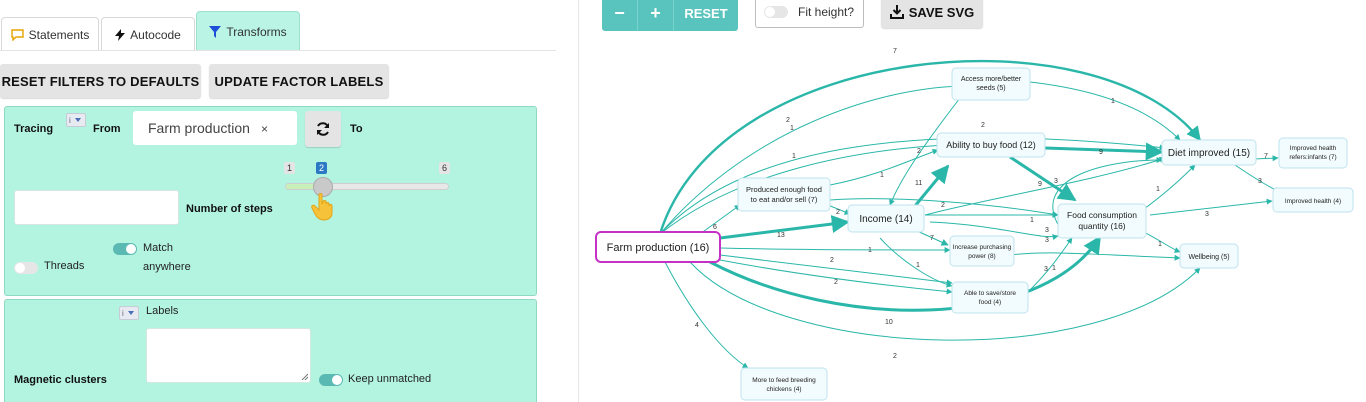 This screenshot has height=402, width=1366. What do you see at coordinates (784, 189) in the screenshot?
I see `node-label: Produced enough food` at bounding box center [784, 189].